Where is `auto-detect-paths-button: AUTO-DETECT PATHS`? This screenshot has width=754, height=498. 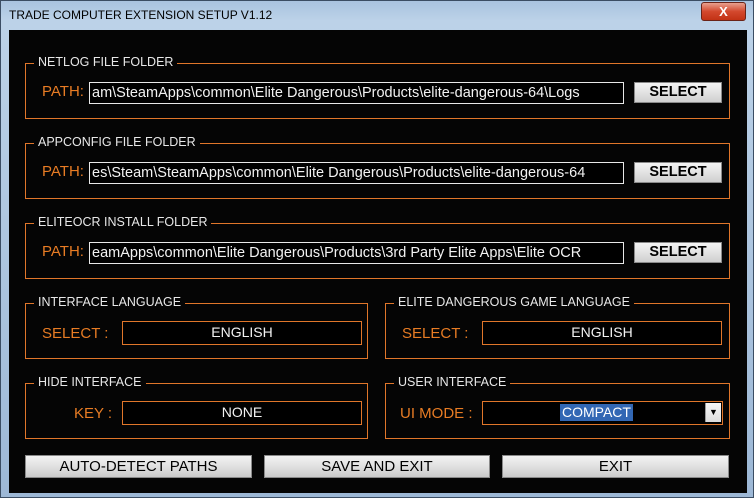
auto-detect-paths-button: AUTO-DETECT PATHS is located at coordinates (138, 466).